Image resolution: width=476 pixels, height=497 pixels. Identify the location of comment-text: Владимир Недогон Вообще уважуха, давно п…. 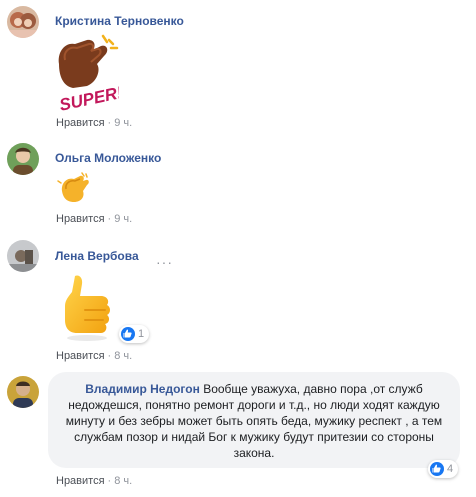
(254, 421).